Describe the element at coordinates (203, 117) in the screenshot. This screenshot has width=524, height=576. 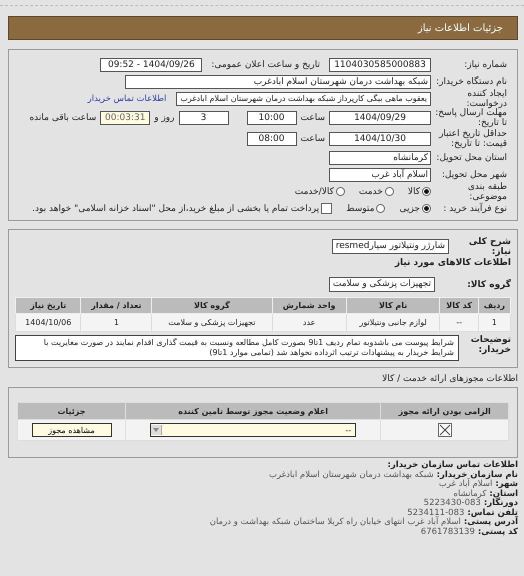
I see `days-field: 3` at that location.